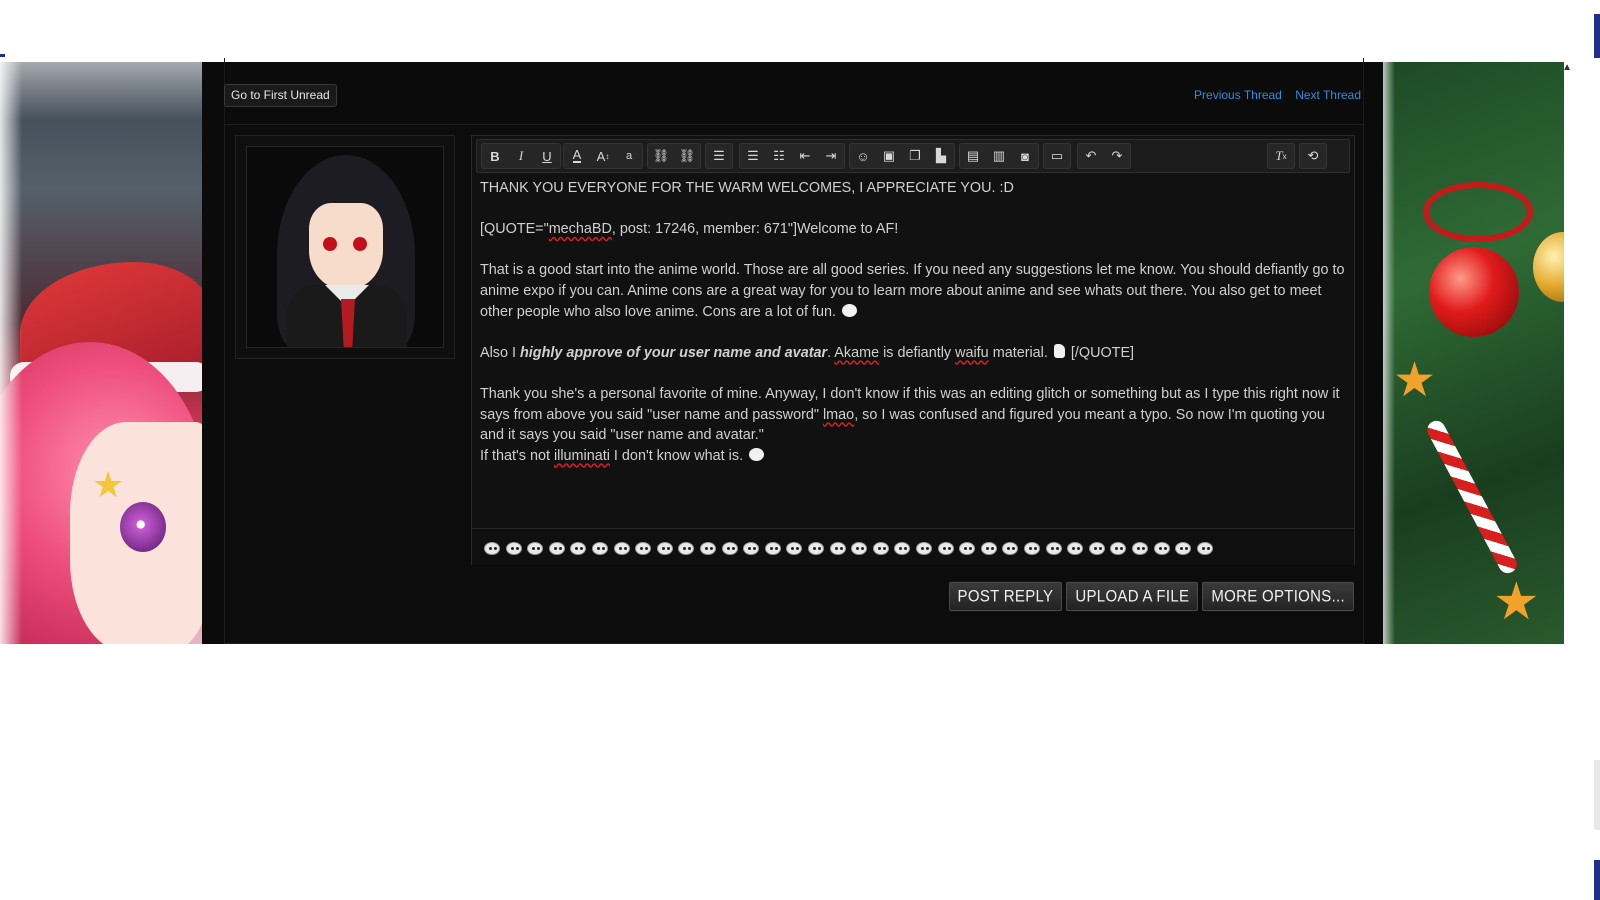  I want to click on italic-icon: I, so click(521, 156).